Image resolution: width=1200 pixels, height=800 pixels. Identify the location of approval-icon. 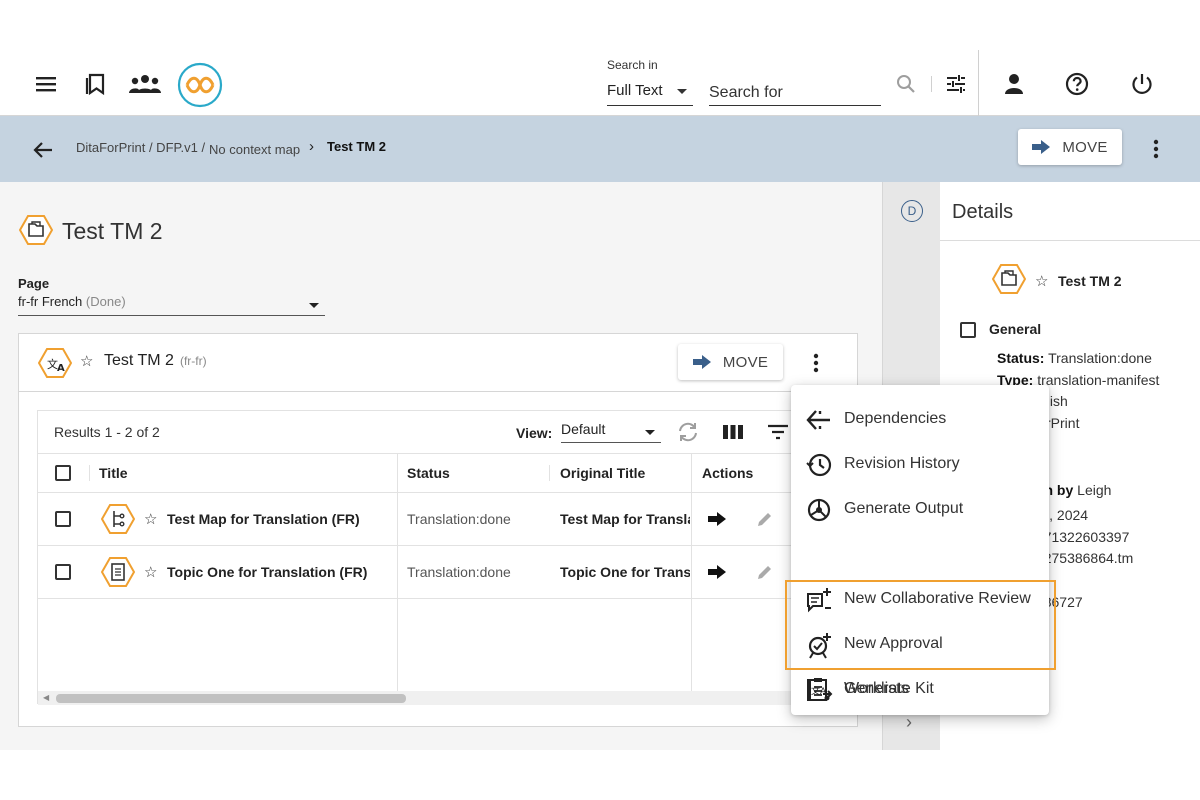
(819, 646).